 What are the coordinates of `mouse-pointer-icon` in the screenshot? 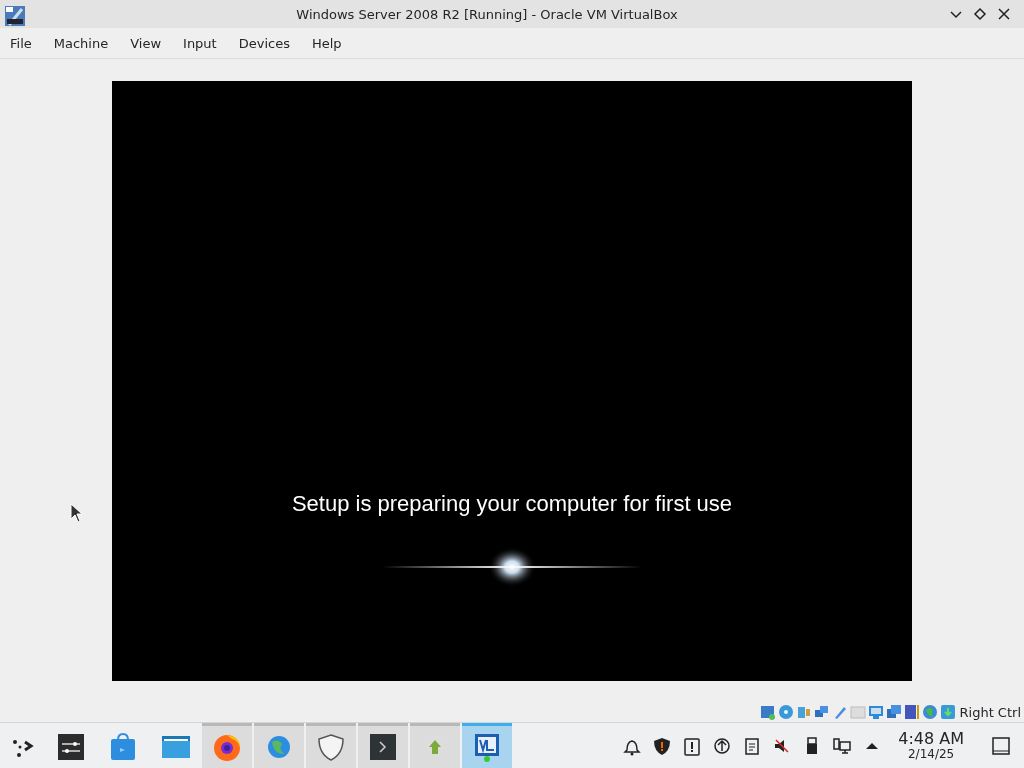 It's located at (77, 513).